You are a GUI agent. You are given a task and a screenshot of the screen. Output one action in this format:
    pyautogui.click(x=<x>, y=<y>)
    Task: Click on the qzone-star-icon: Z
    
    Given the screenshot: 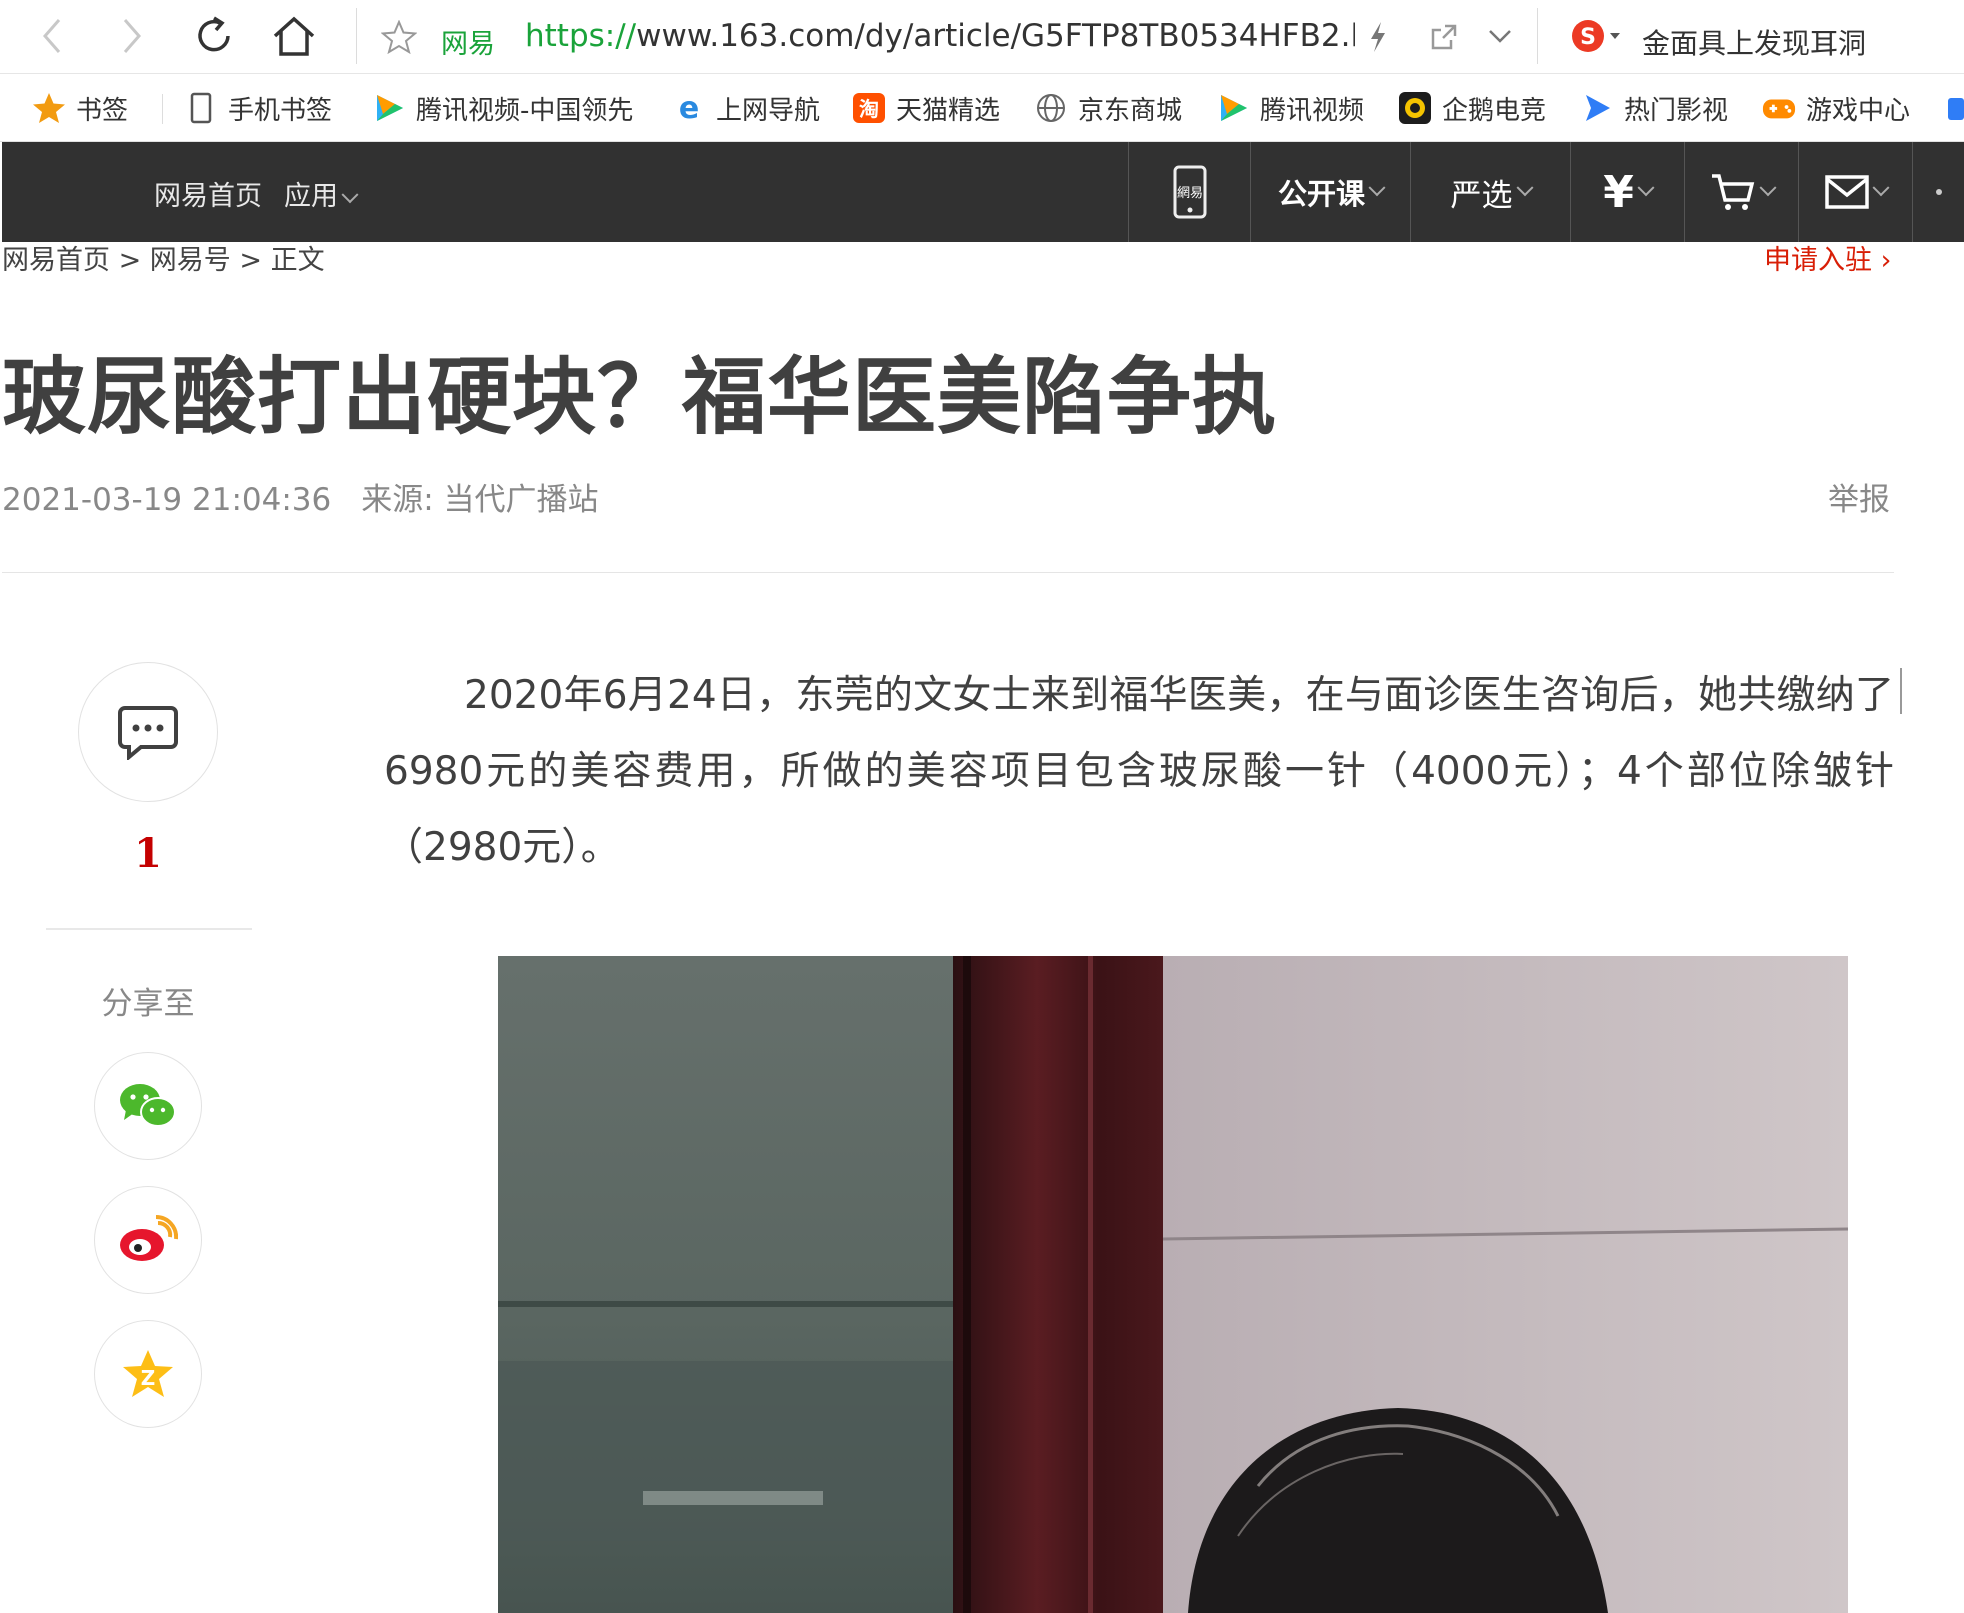 What is the action you would take?
    pyautogui.click(x=148, y=1373)
    